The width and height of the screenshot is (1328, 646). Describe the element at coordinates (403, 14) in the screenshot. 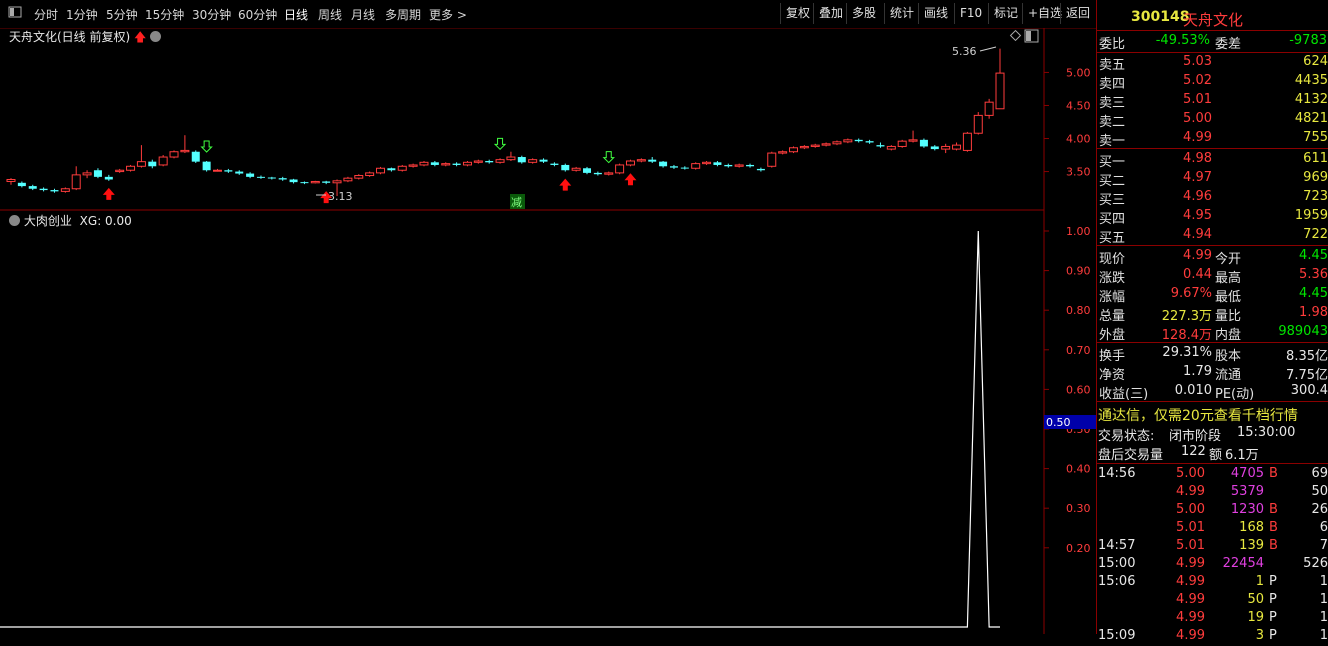

I see `period-tab-multi: 多周期` at that location.